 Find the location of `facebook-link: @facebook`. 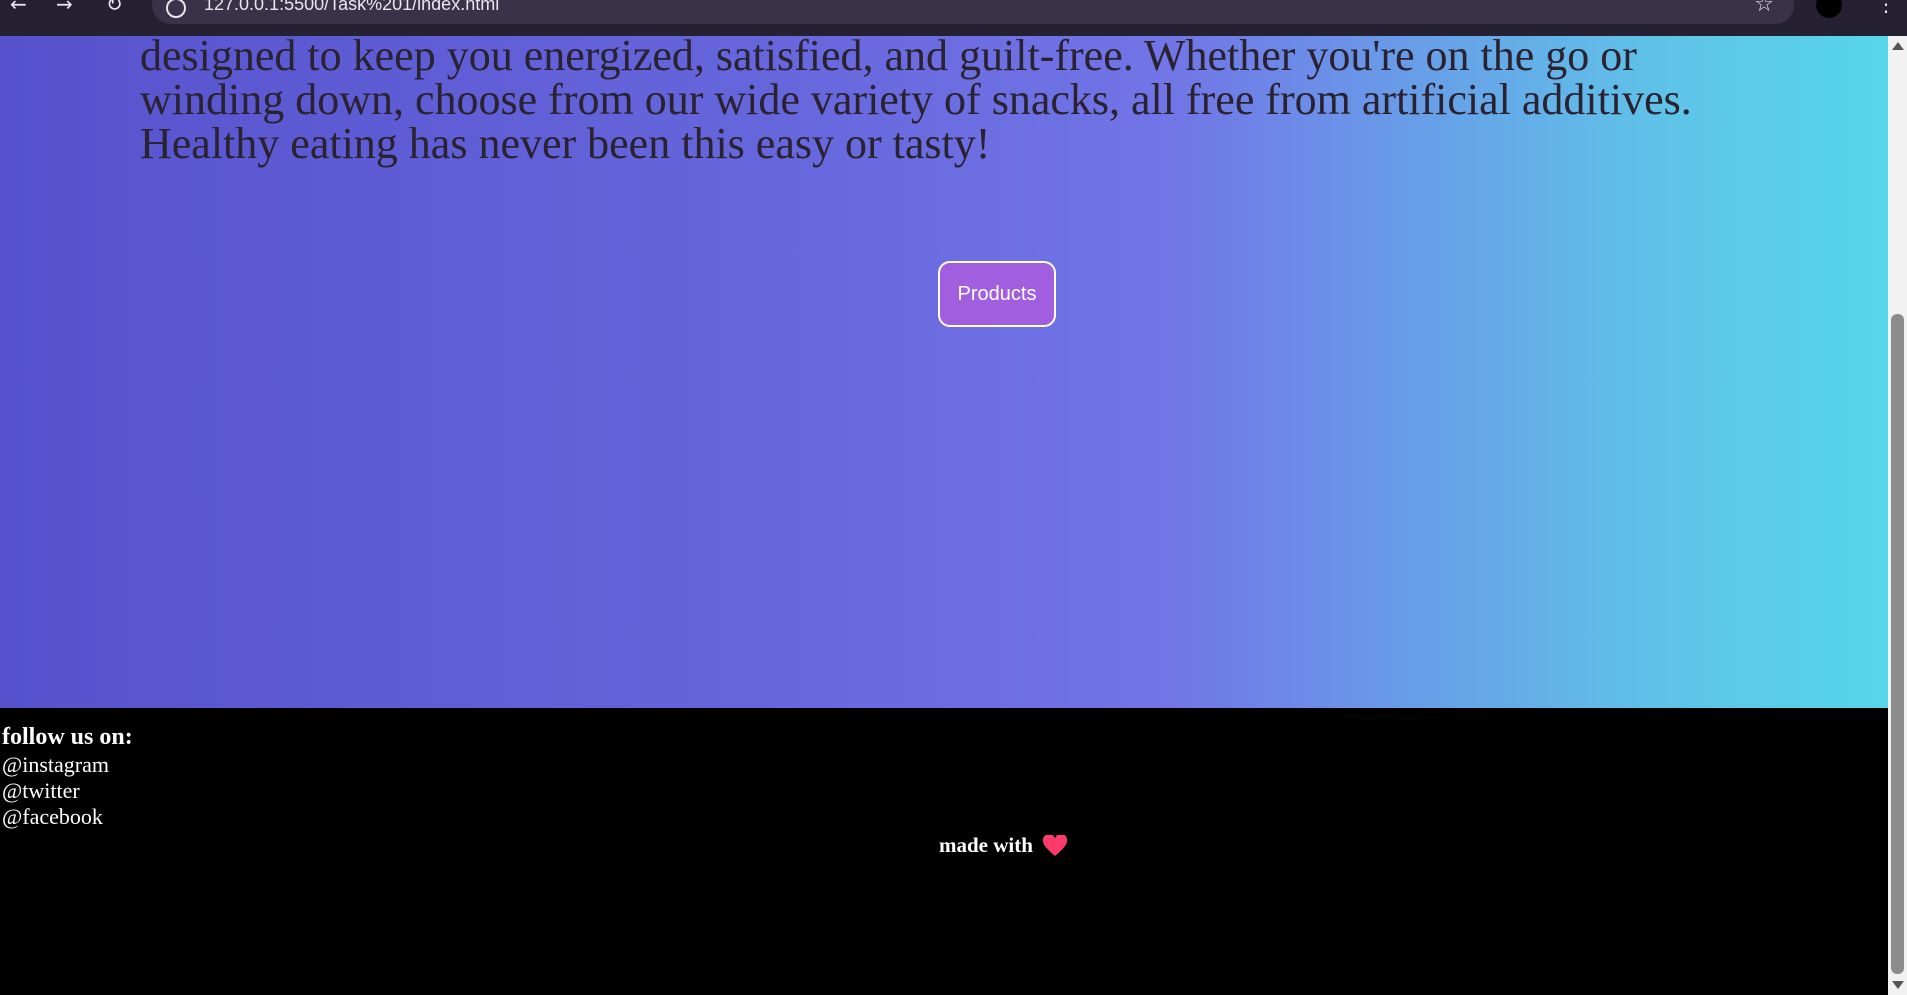

facebook-link: @facebook is located at coordinates (52, 817).